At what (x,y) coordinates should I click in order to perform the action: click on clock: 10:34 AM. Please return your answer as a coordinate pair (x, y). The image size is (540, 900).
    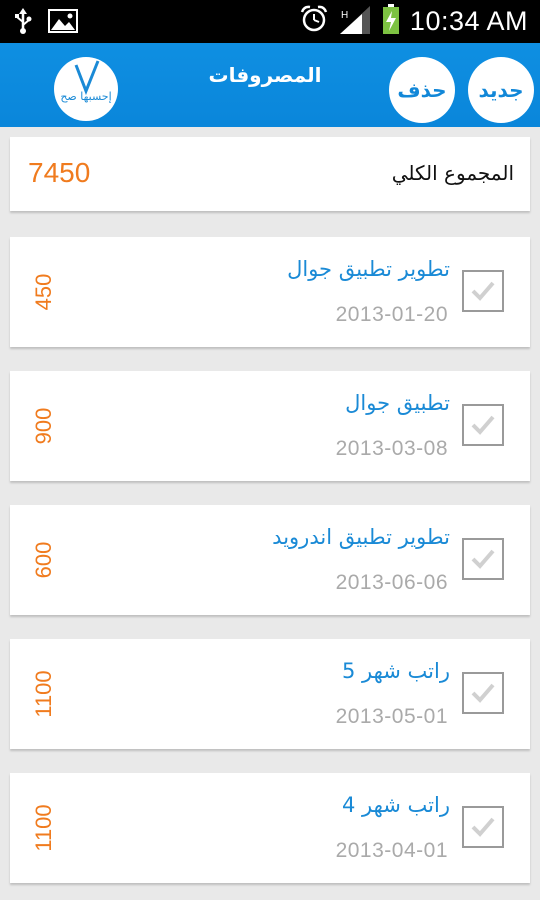
    Looking at the image, I should click on (468, 20).